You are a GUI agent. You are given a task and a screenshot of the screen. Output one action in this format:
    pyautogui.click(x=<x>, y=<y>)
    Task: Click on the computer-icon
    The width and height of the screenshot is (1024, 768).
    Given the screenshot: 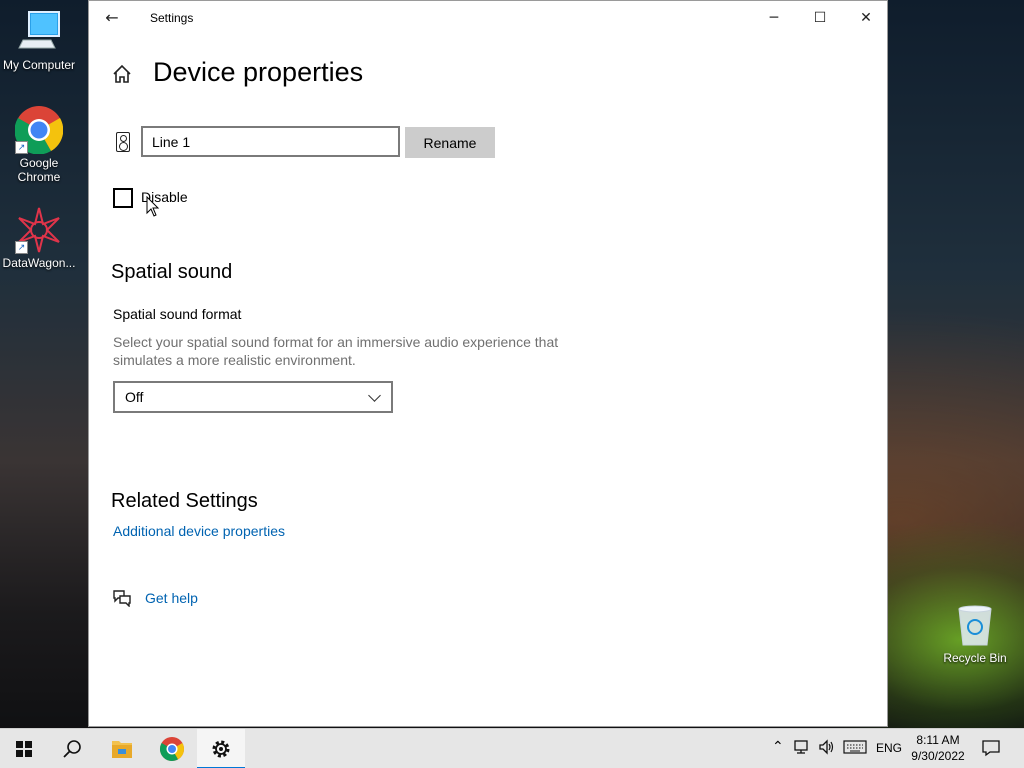 What is the action you would take?
    pyautogui.click(x=39, y=32)
    